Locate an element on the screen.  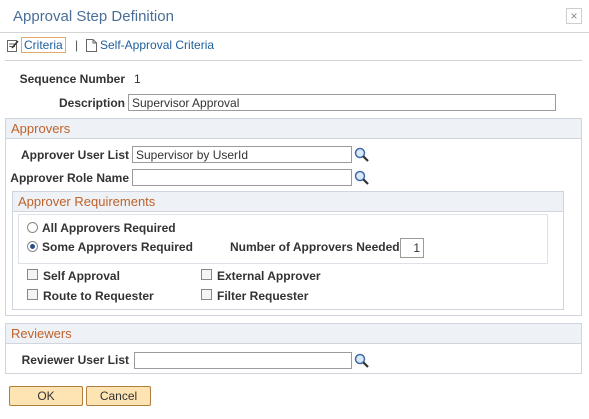
external-approver-checkbox is located at coordinates (206, 274).